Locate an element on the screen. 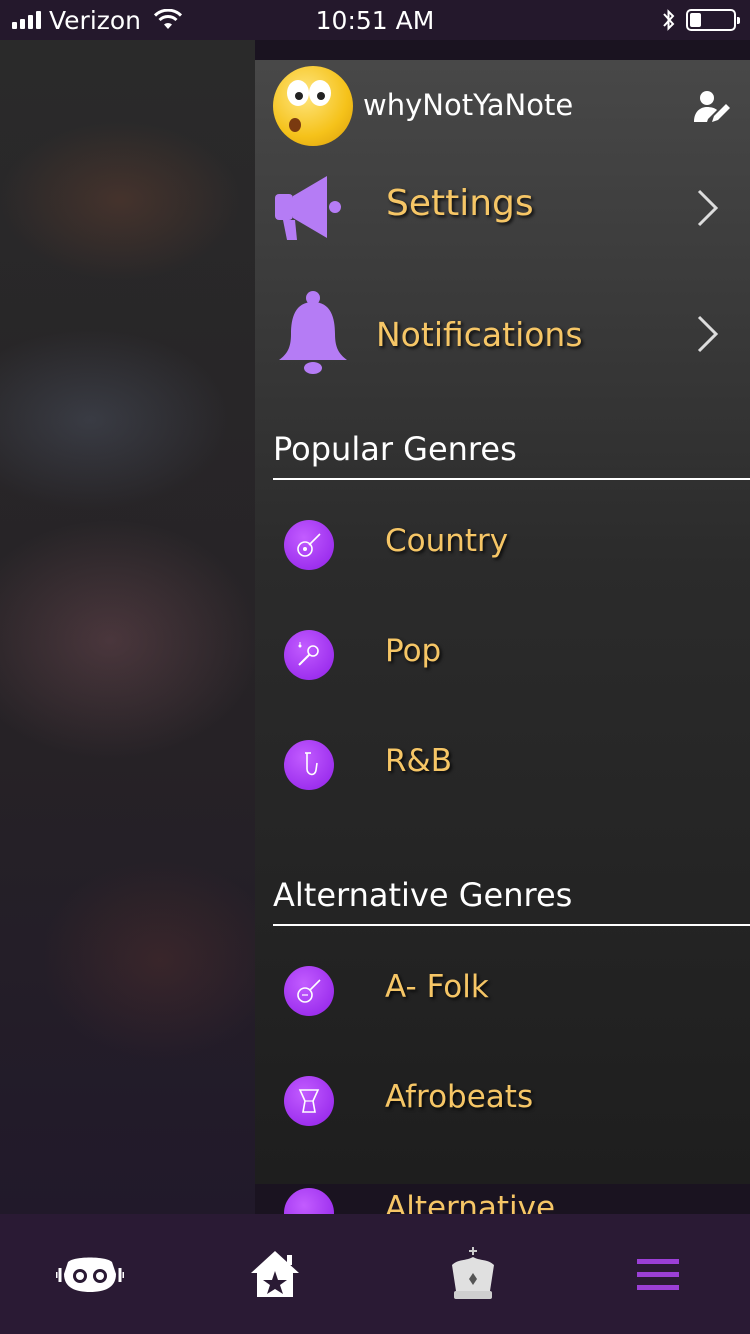  djembe-icon is located at coordinates (309, 1101).